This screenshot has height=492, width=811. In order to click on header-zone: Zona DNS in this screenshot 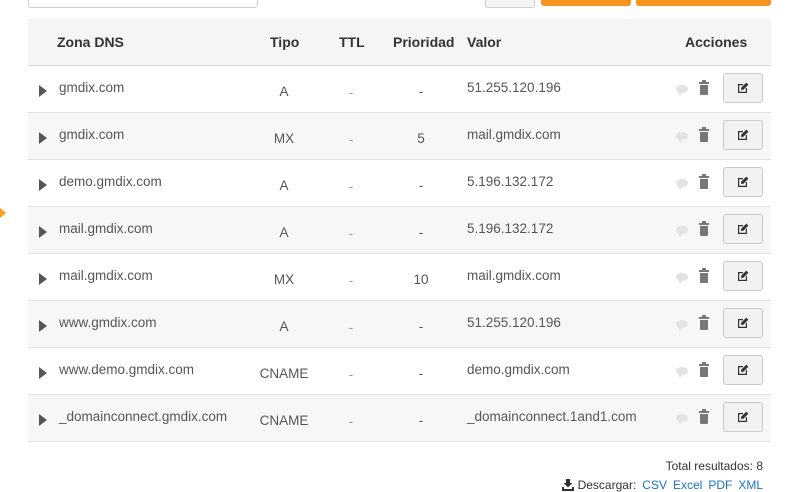, I will do `click(90, 42)`.